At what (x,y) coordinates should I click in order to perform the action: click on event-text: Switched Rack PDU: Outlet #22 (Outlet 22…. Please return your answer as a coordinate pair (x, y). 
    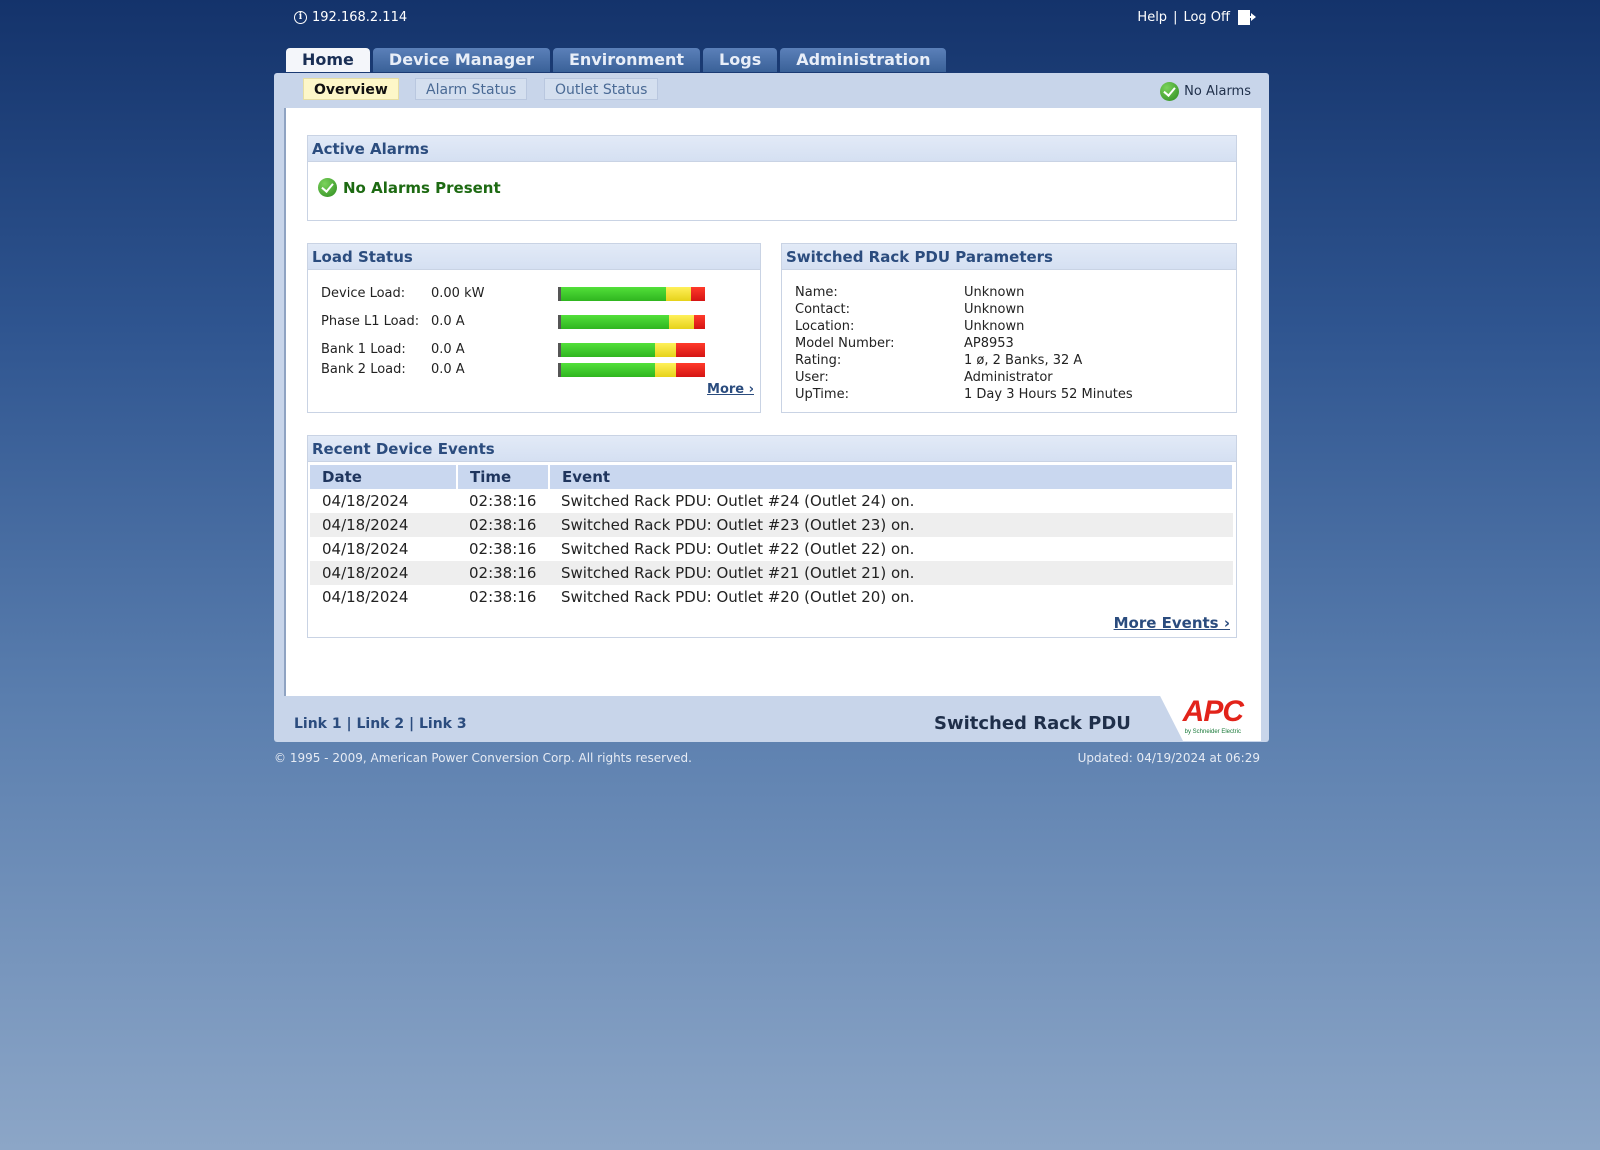
    Looking at the image, I should click on (738, 549).